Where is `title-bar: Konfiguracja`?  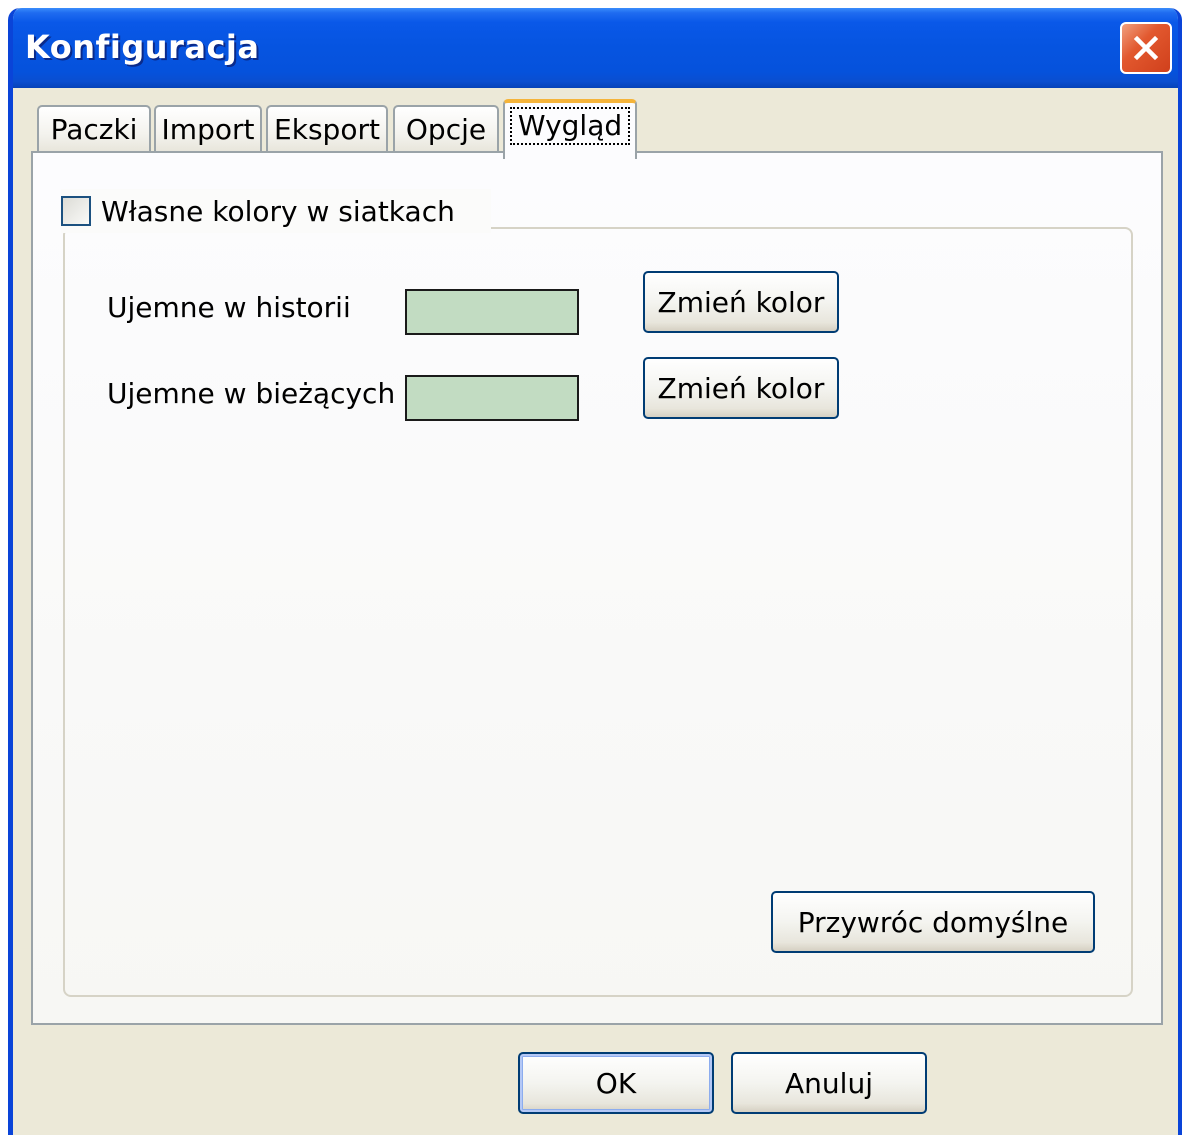
title-bar: Konfiguracja is located at coordinates (595, 48).